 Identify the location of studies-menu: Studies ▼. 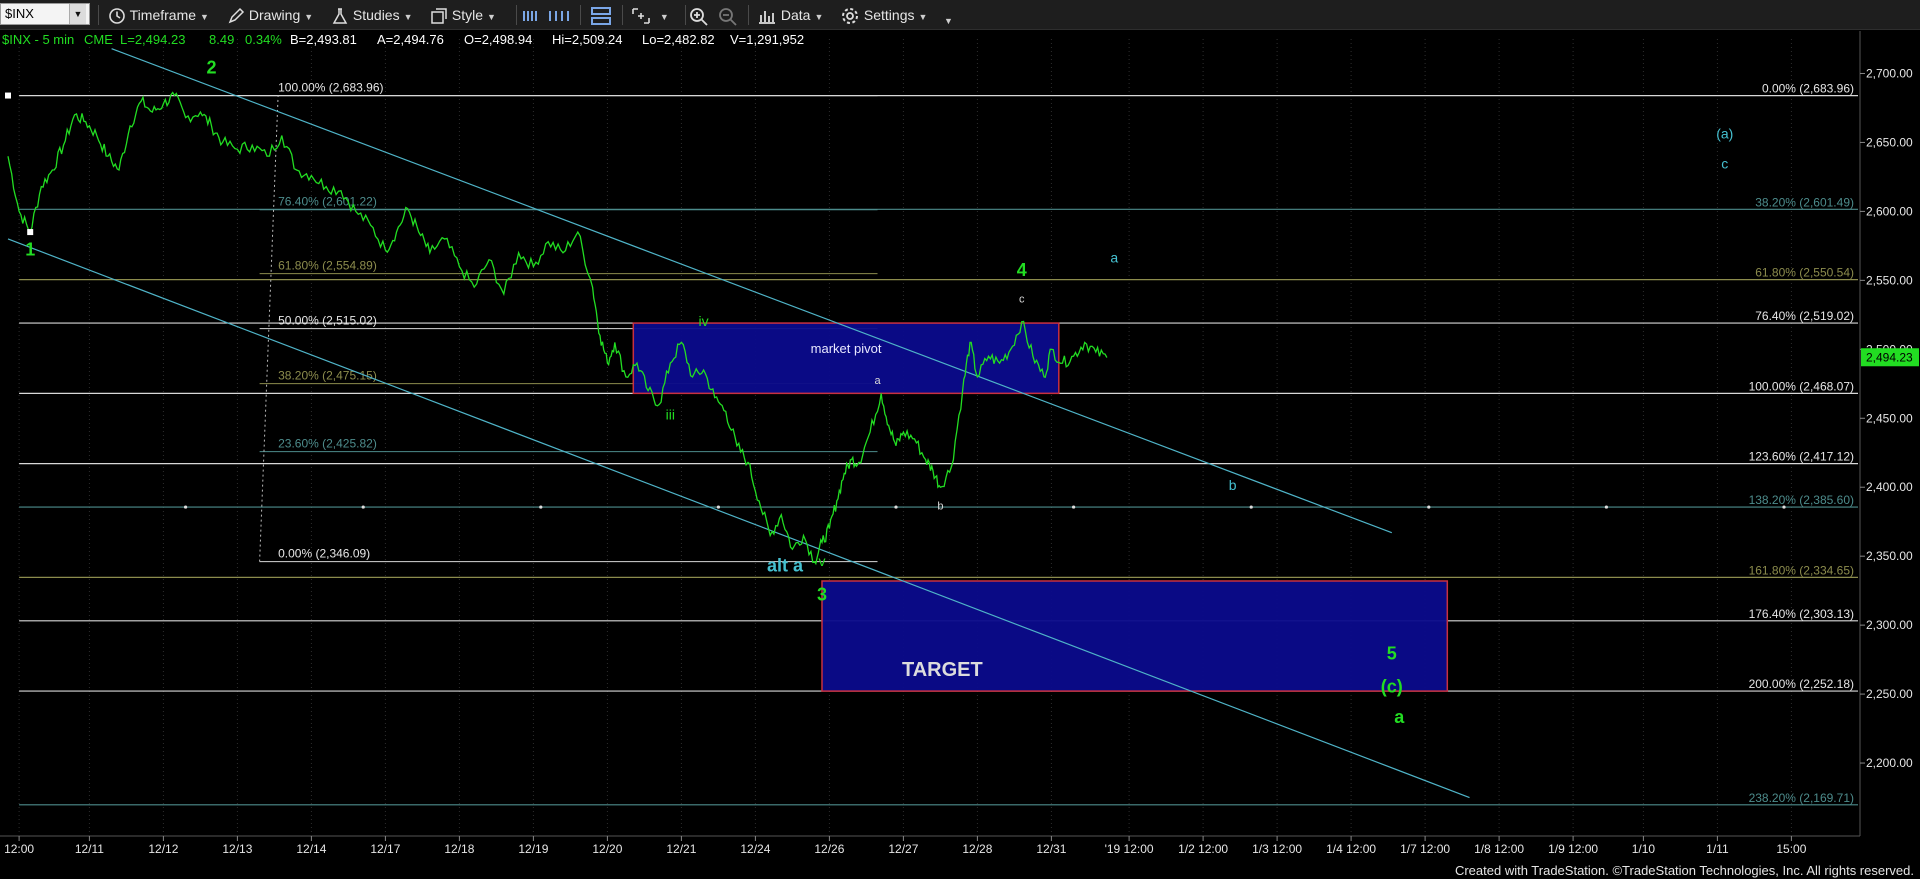
(372, 15).